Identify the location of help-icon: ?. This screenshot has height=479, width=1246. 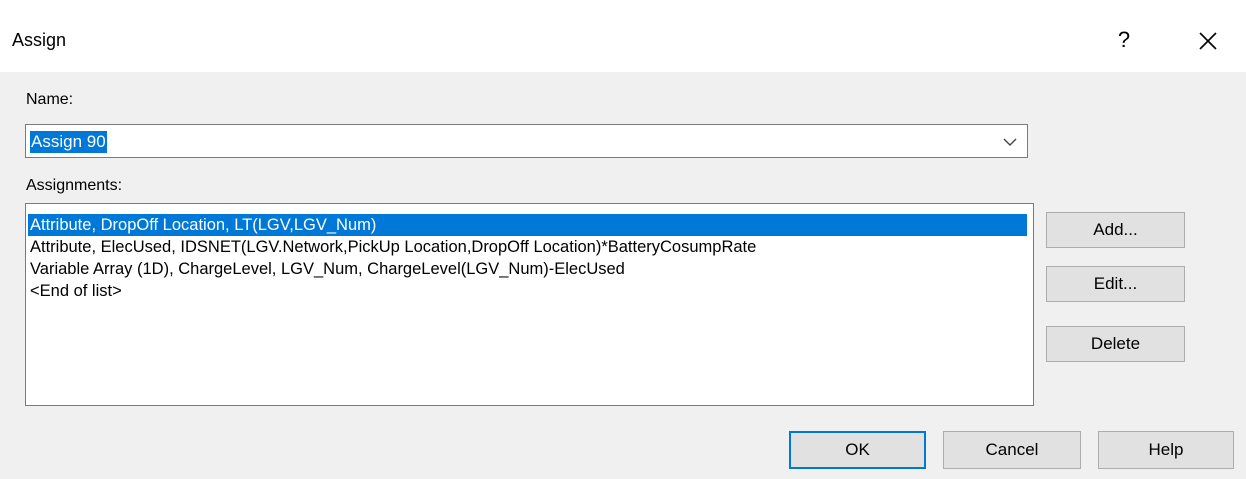
(1124, 40).